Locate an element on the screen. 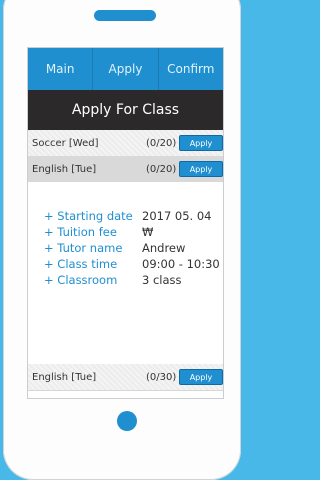 This screenshot has height=480, width=320. class-row-soccer: Soccer [Wed] (0/20) Apply is located at coordinates (125, 143).